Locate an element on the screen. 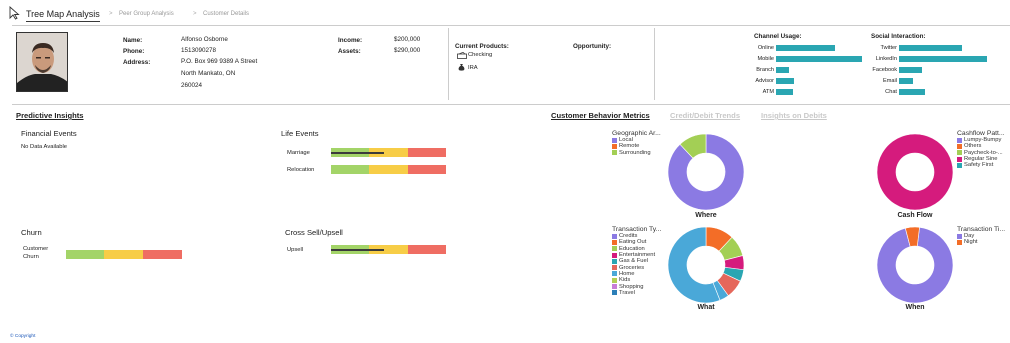  address-label: Address: is located at coordinates (137, 62).